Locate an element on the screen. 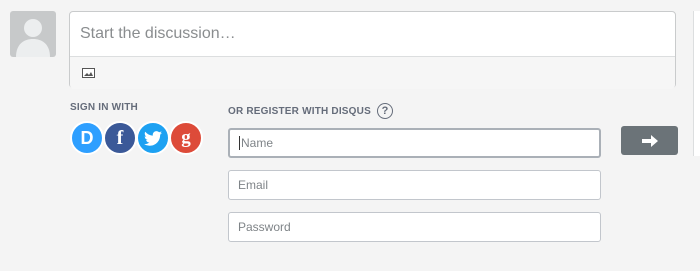 The width and height of the screenshot is (700, 271). twitter-bird-icon is located at coordinates (153, 138).